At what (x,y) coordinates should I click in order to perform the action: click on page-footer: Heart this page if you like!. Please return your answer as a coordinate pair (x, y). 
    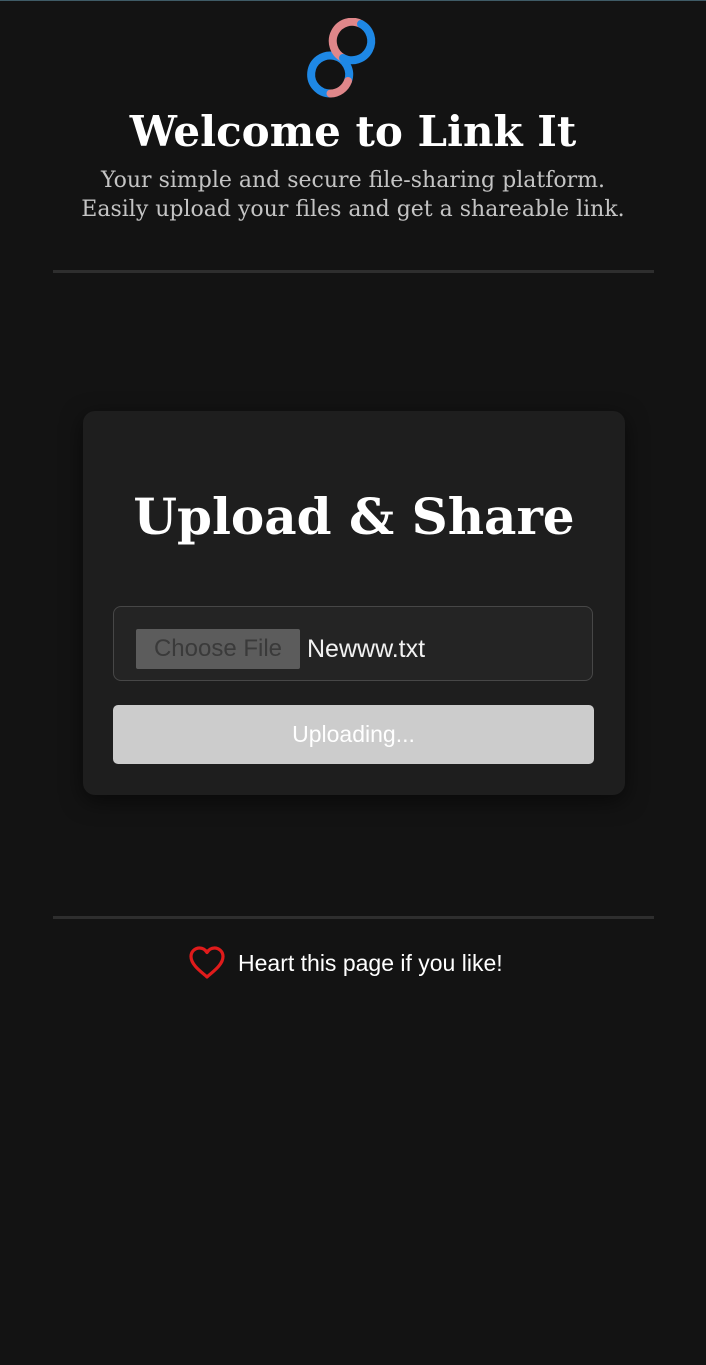
    Looking at the image, I should click on (353, 963).